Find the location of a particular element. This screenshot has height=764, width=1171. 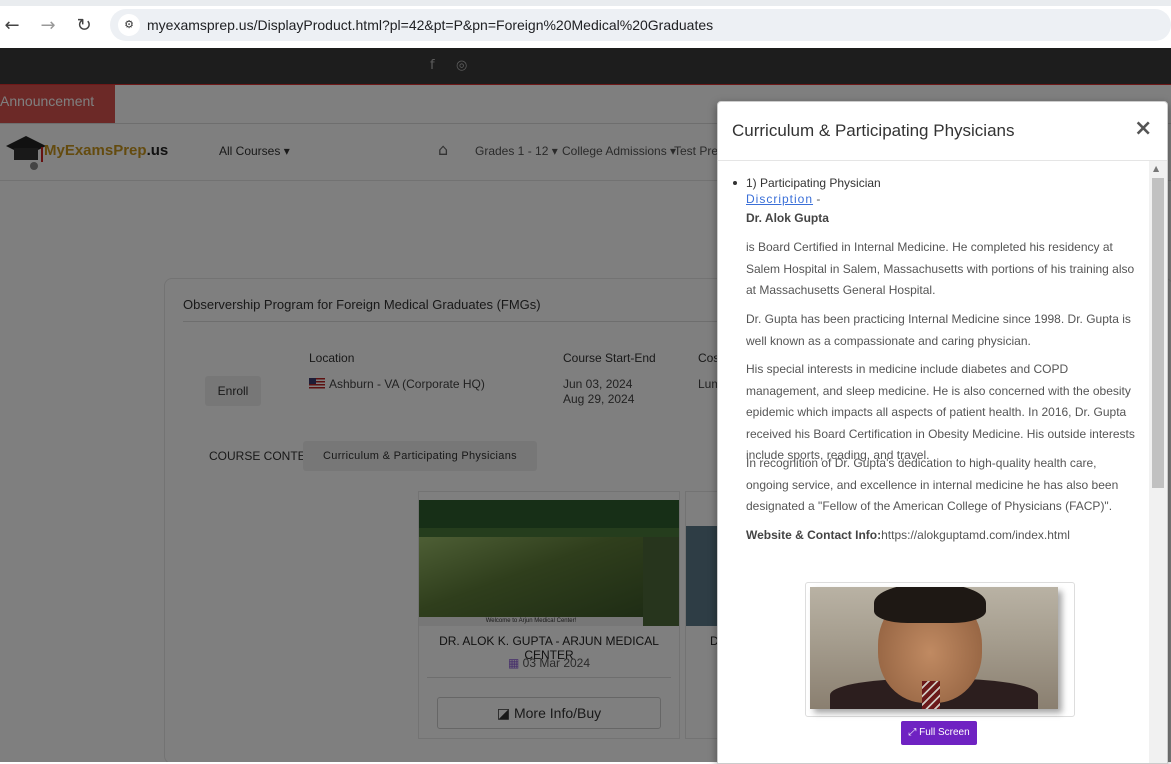

full-screen-button: ⤢ Full Screen is located at coordinates (939, 733).